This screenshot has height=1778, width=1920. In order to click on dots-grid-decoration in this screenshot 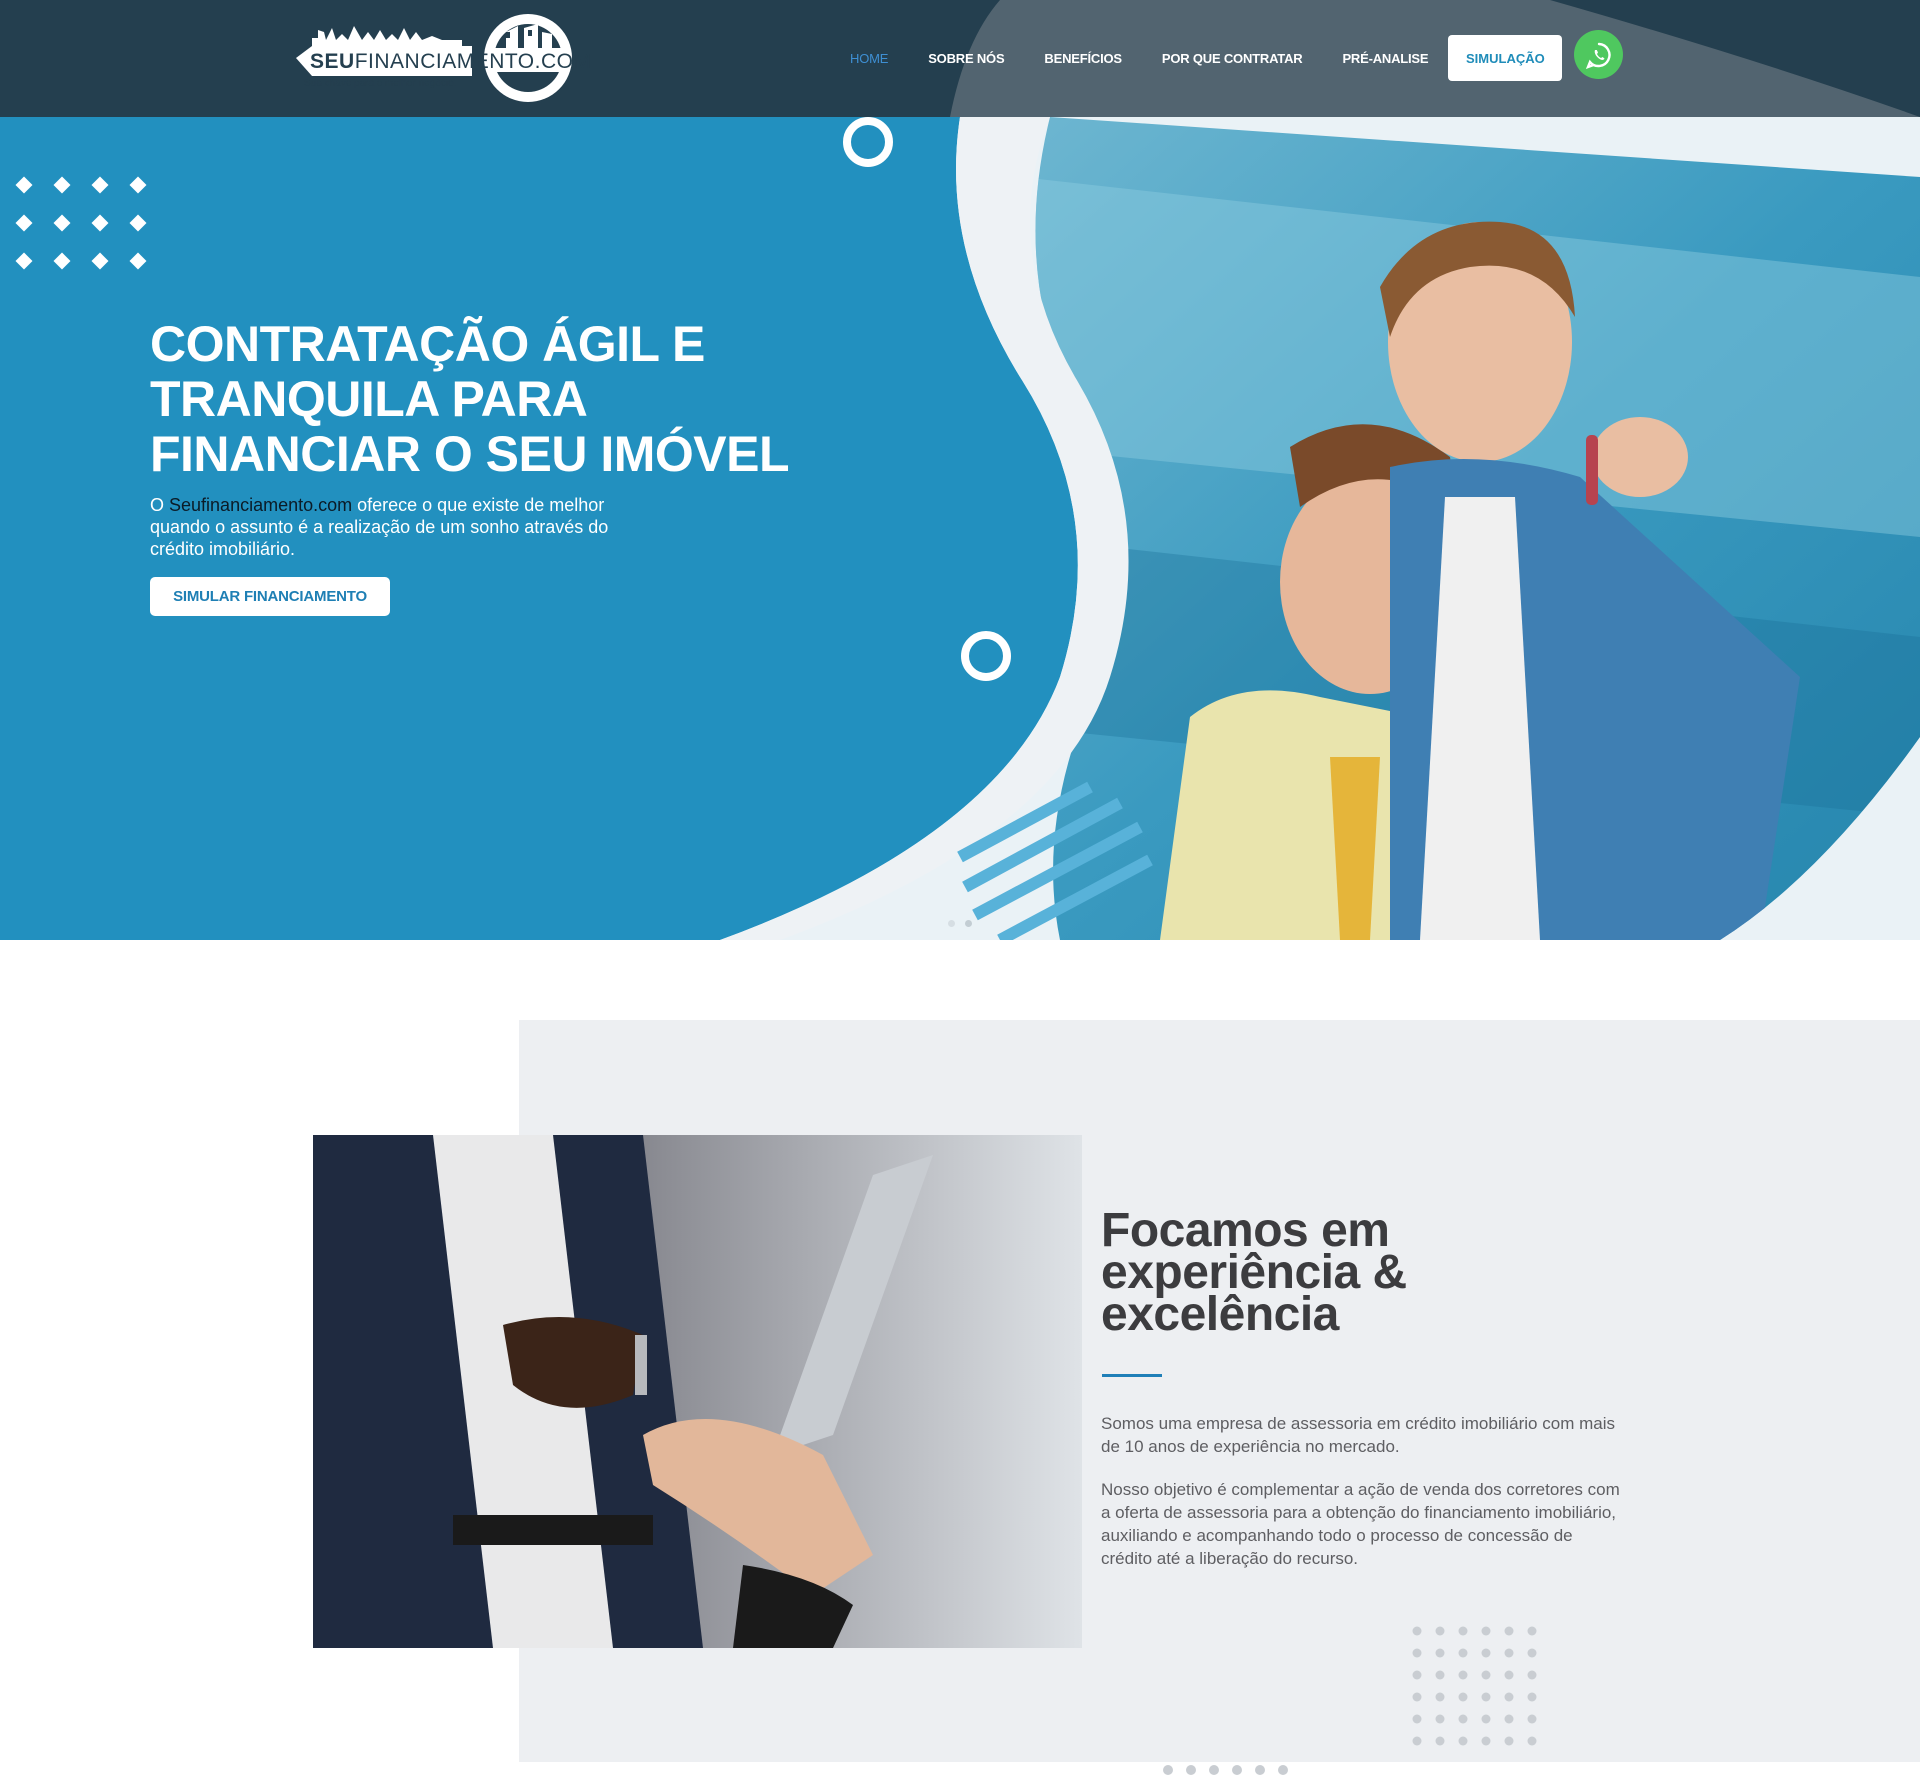, I will do `click(1474, 1686)`.